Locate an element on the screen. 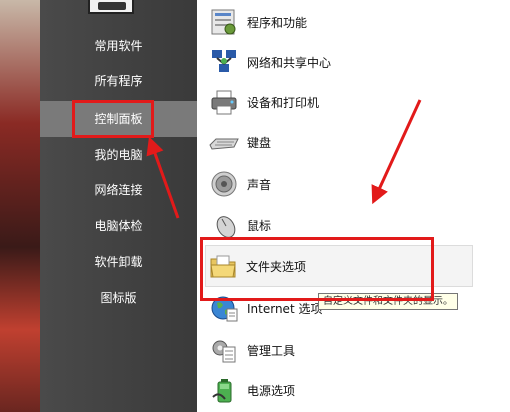 This screenshot has width=510, height=412. cp-item-sound: 声音 is located at coordinates (339, 184).